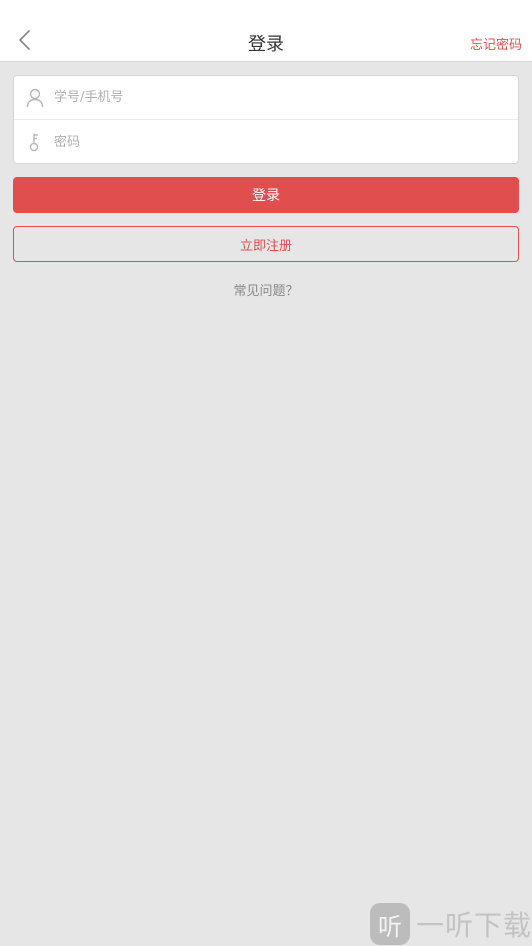  What do you see at coordinates (390, 924) in the screenshot?
I see `watermark-logo: 听` at bounding box center [390, 924].